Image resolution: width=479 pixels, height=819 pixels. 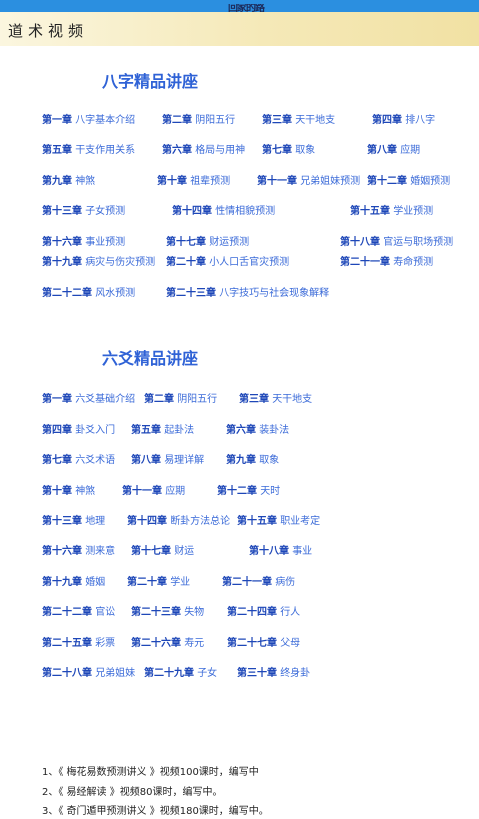 I want to click on bazi-chapter-link: 第十七章 财运预测, so click(x=207, y=240).